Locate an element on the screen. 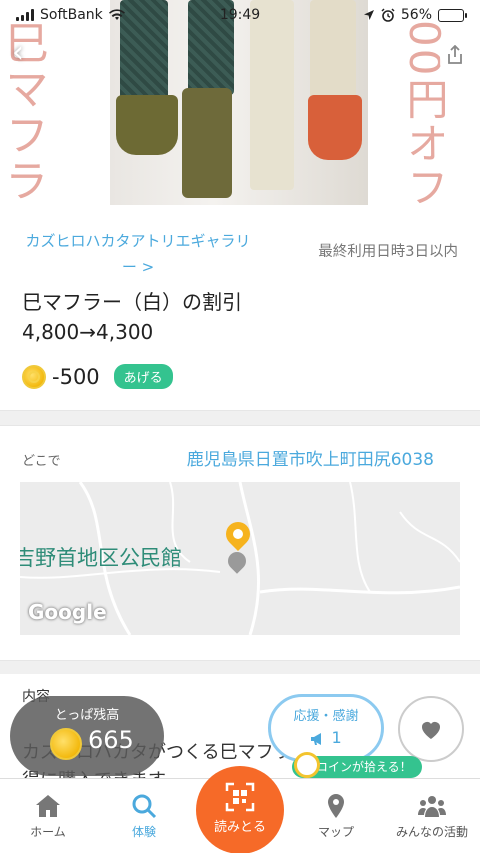  status-right: 56% is located at coordinates (415, 15).